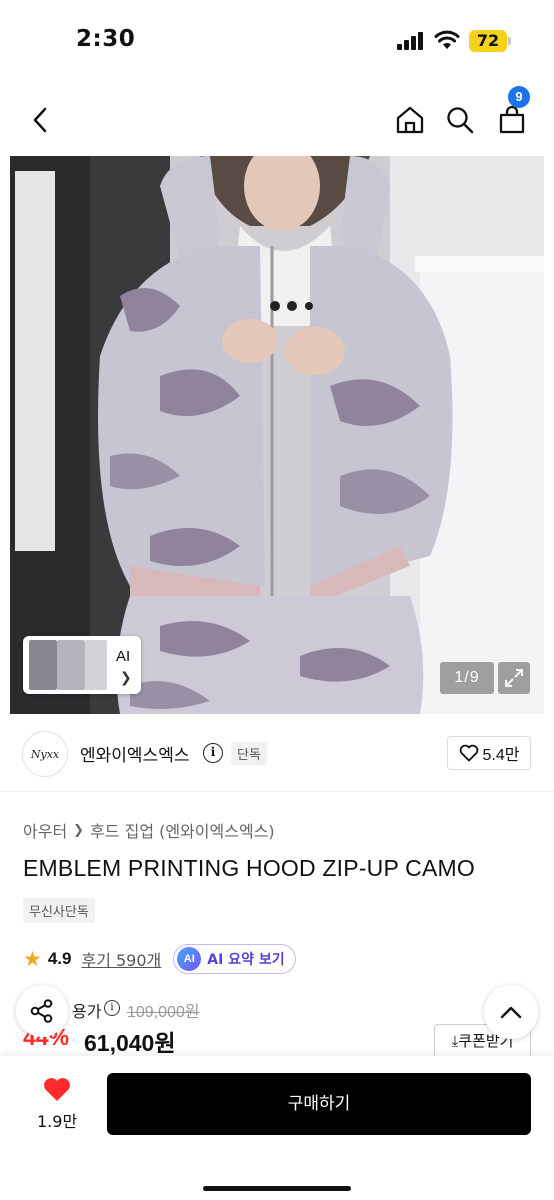  I want to click on brand-like-count: 5.4만, so click(501, 755).